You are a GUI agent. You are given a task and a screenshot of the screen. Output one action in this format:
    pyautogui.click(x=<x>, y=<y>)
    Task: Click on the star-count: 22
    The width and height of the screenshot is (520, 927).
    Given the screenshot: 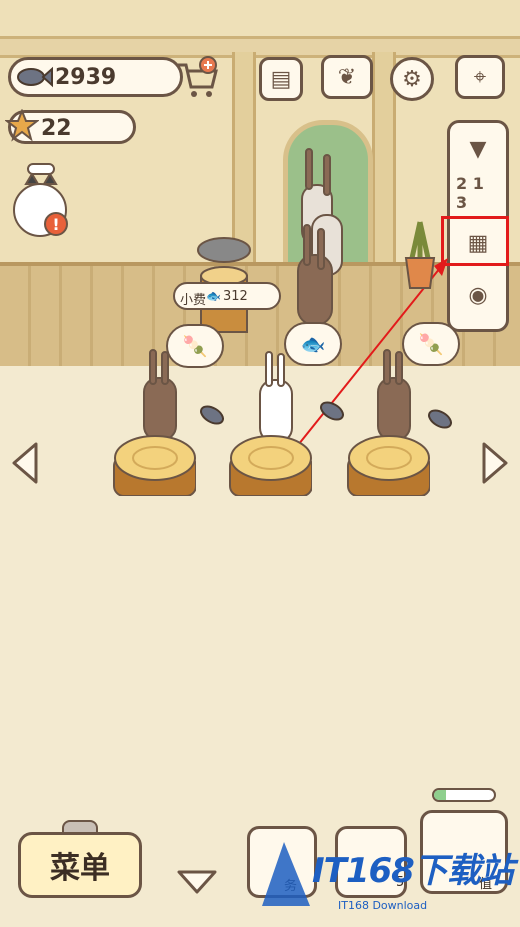 What is the action you would take?
    pyautogui.click(x=56, y=128)
    